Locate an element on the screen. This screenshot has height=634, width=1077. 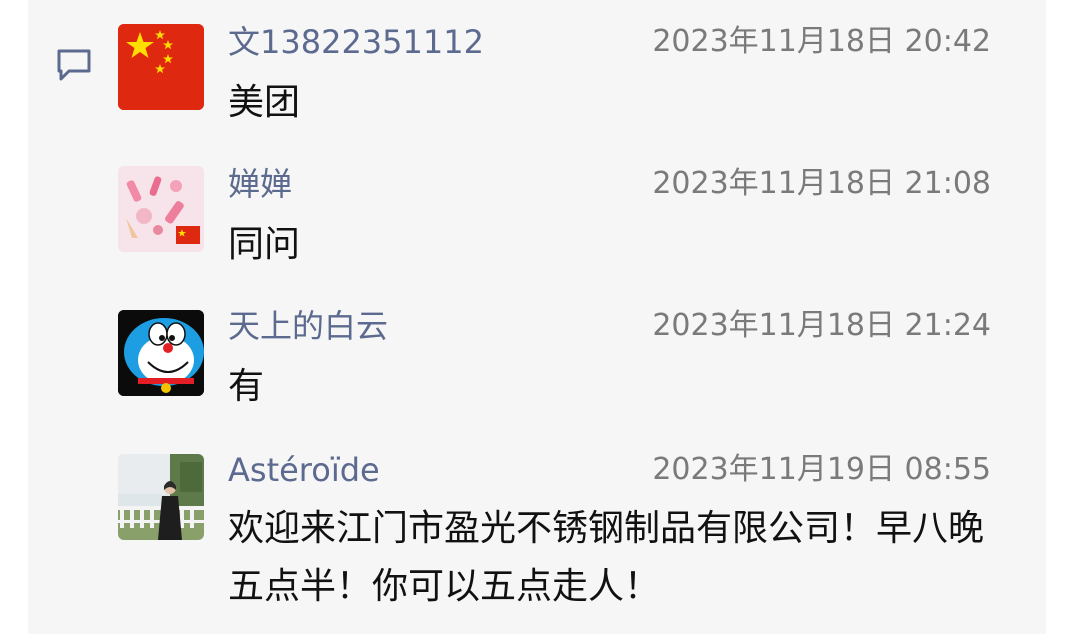
china-flag-avatar-icon is located at coordinates (161, 67).